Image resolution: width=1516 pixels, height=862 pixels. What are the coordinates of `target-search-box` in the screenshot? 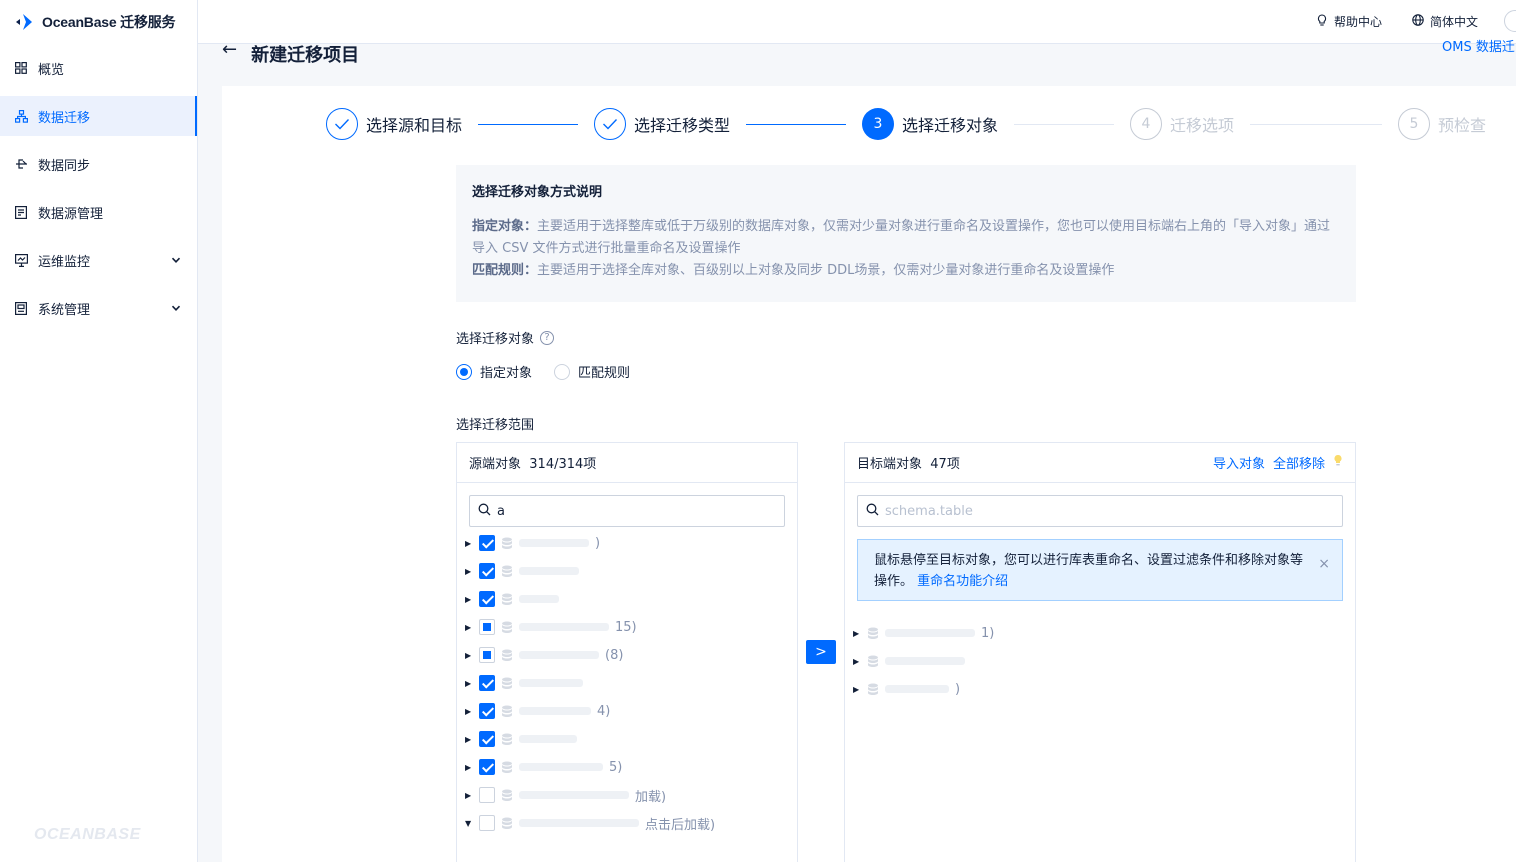 It's located at (1100, 511).